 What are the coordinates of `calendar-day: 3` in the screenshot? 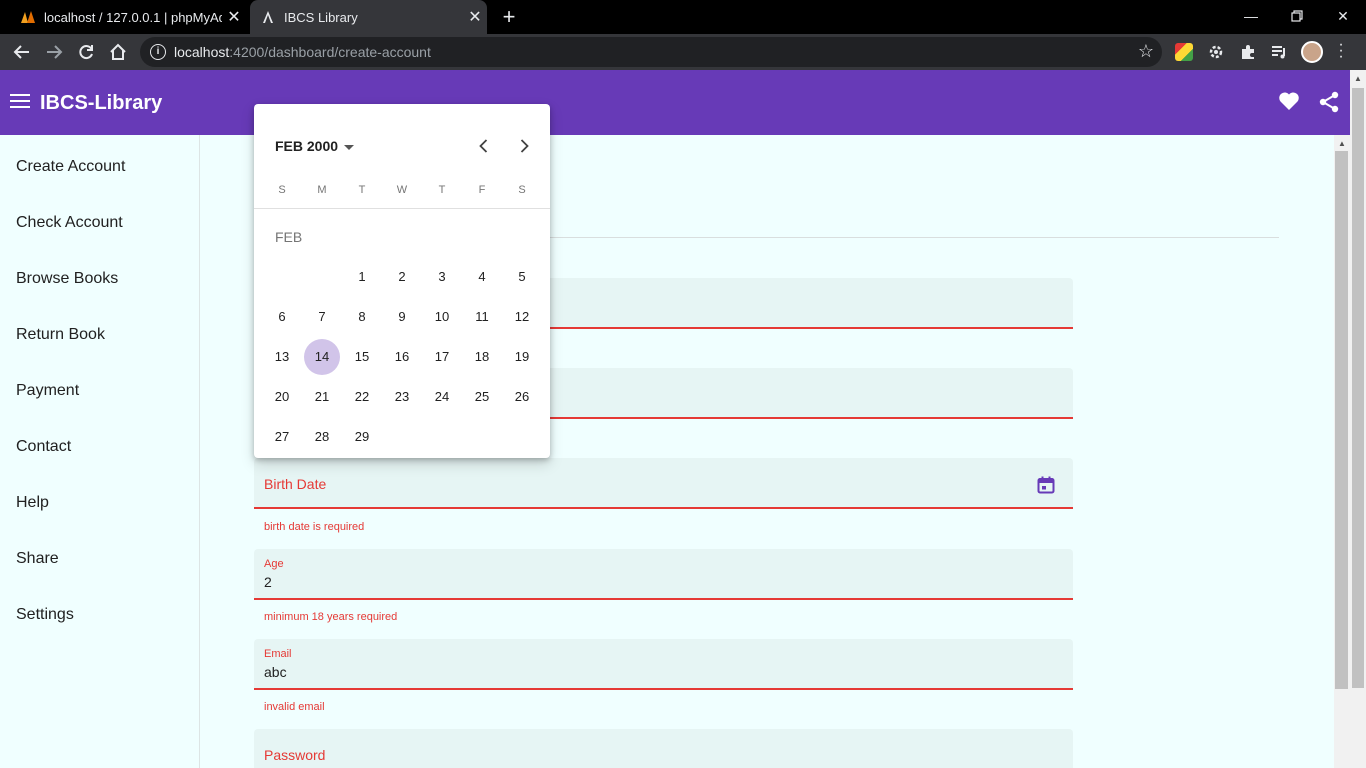 It's located at (442, 277).